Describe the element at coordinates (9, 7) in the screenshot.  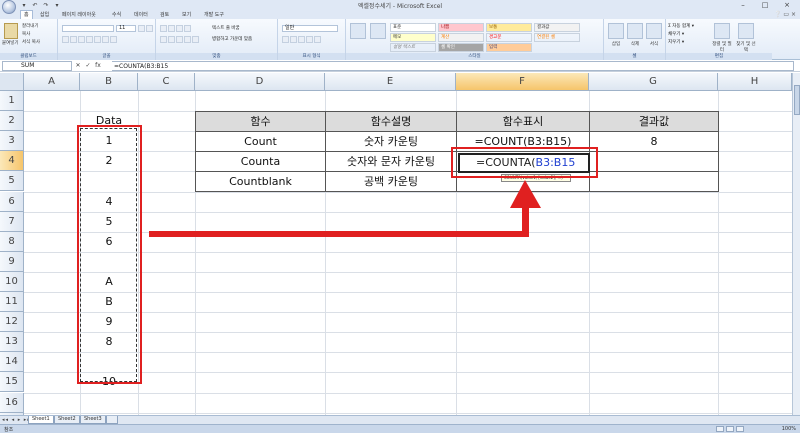
I see `office-button` at that location.